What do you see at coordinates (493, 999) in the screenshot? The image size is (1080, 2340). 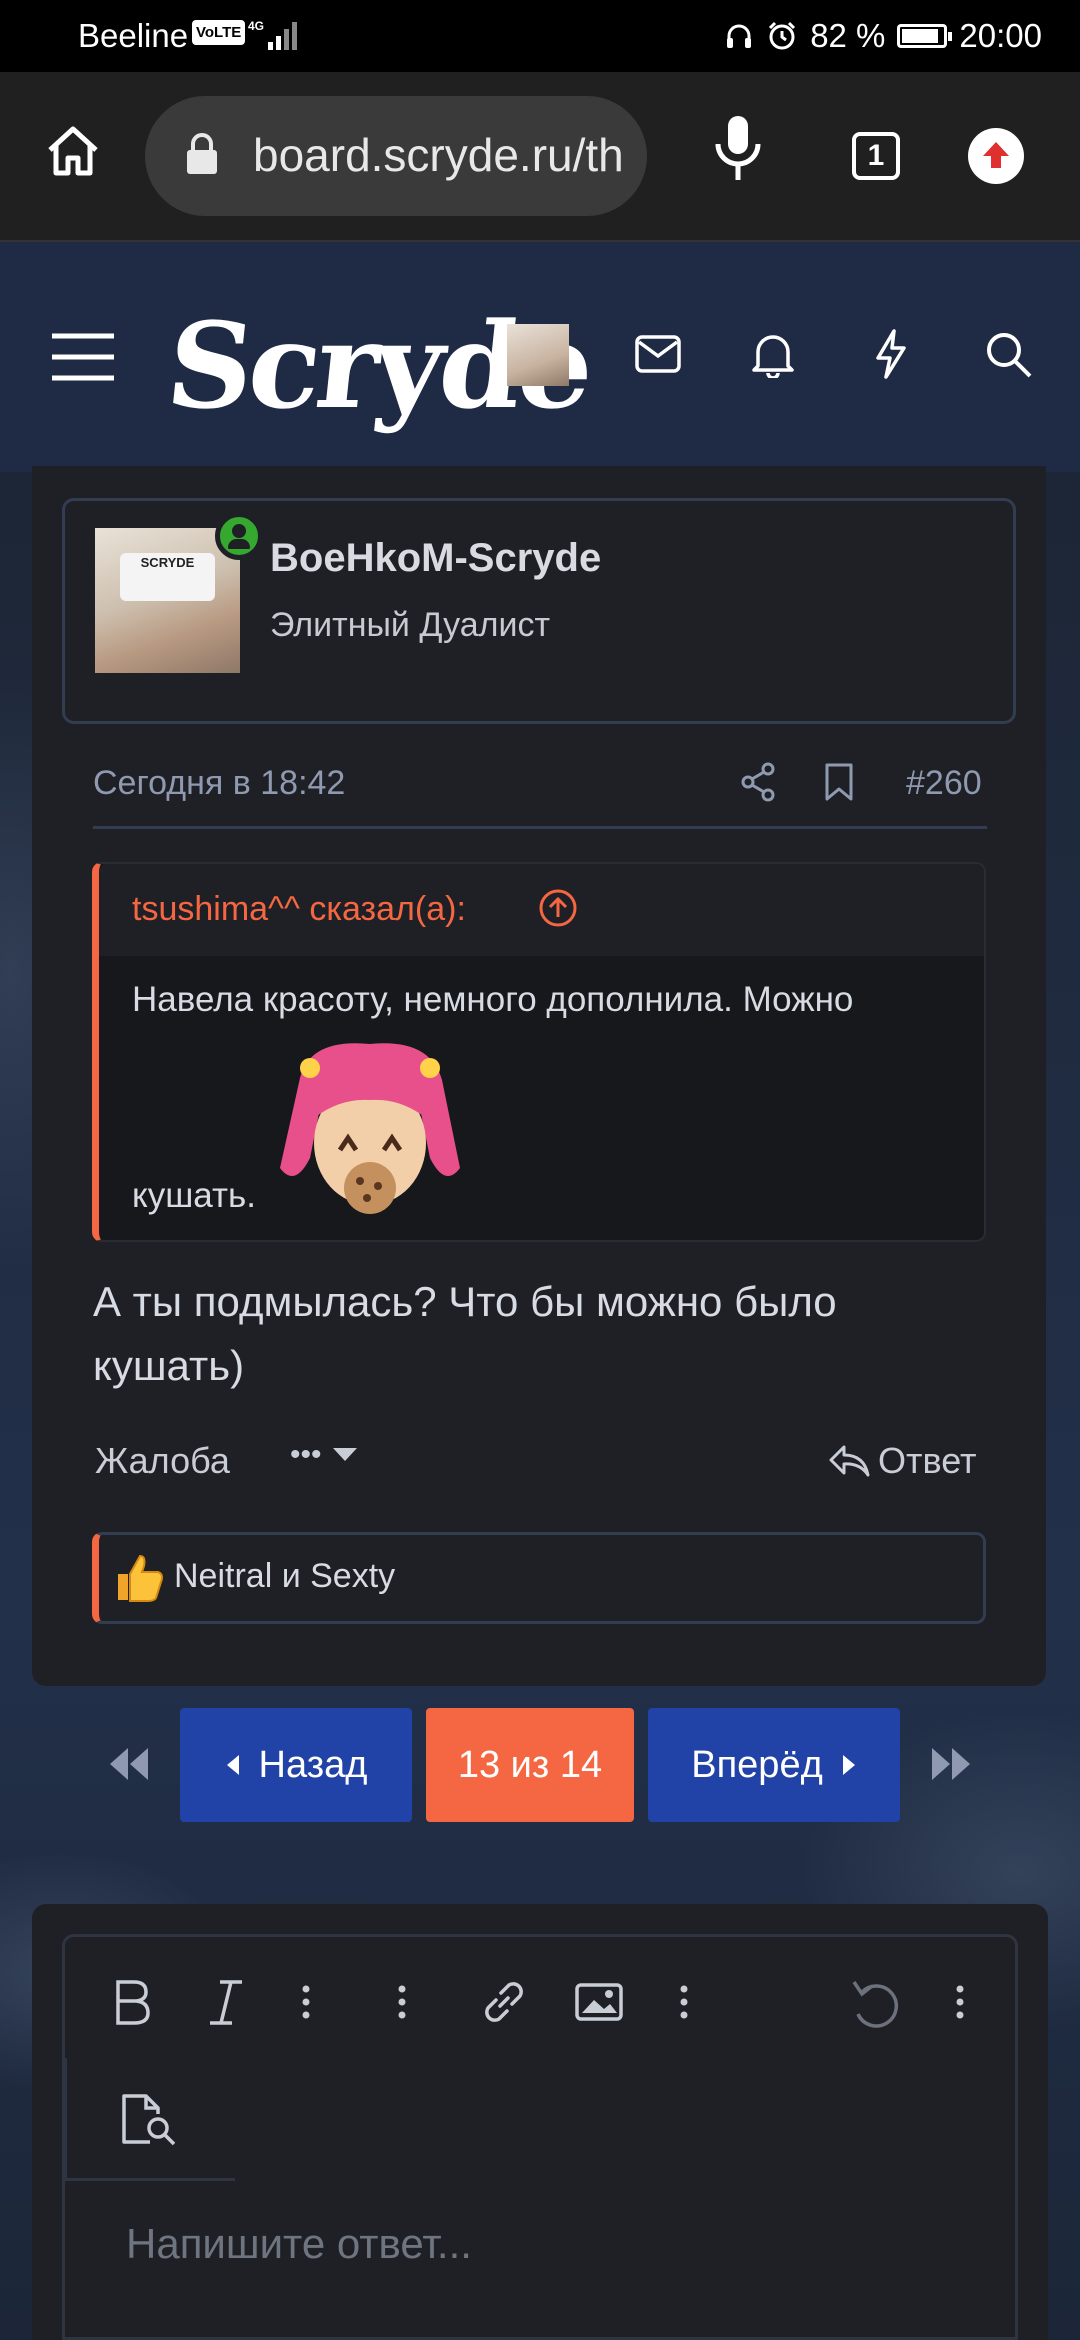 I see `quote-text-line1: Навела красоту, немного дополнила. Можно` at bounding box center [493, 999].